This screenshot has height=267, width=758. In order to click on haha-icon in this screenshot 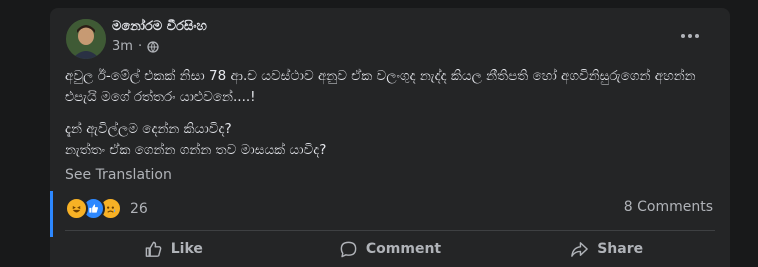, I will do `click(76, 208)`.